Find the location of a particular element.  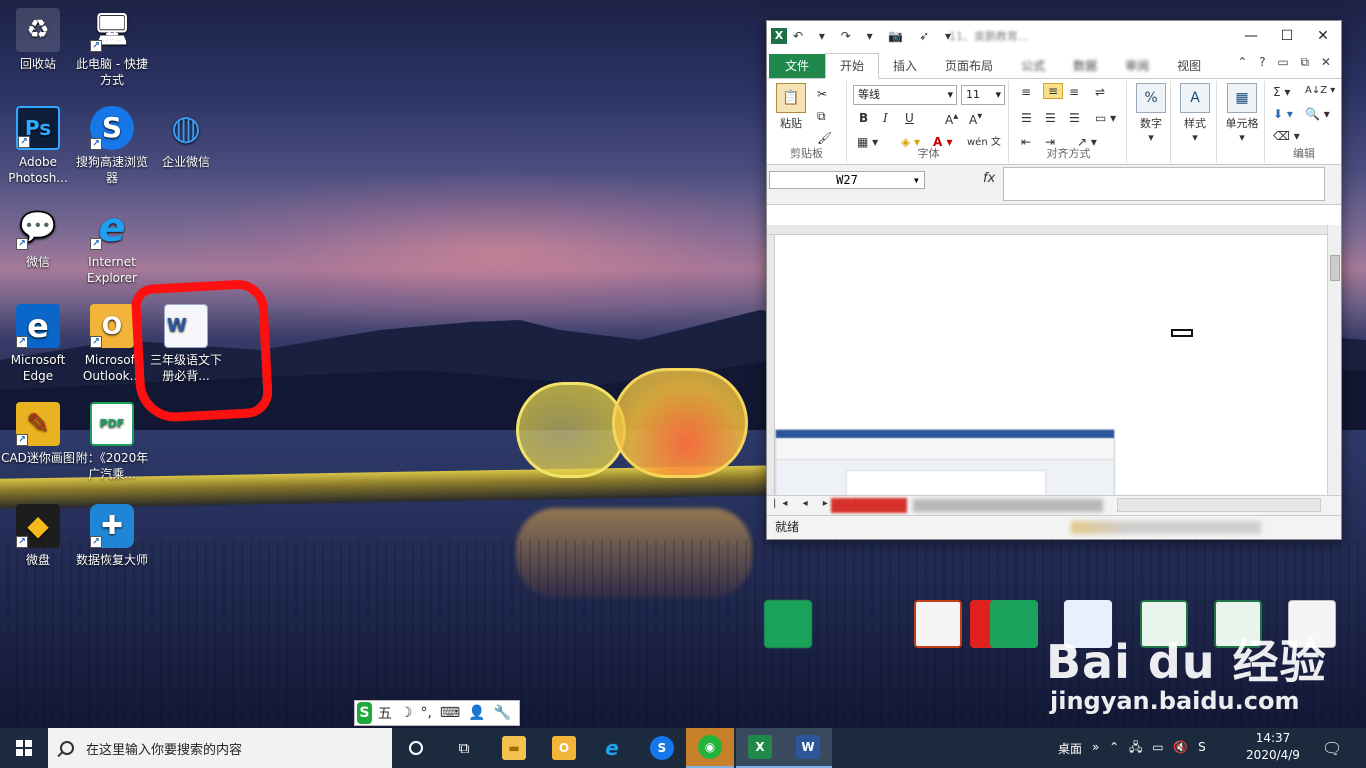

italic-button: I is located at coordinates (885, 118).